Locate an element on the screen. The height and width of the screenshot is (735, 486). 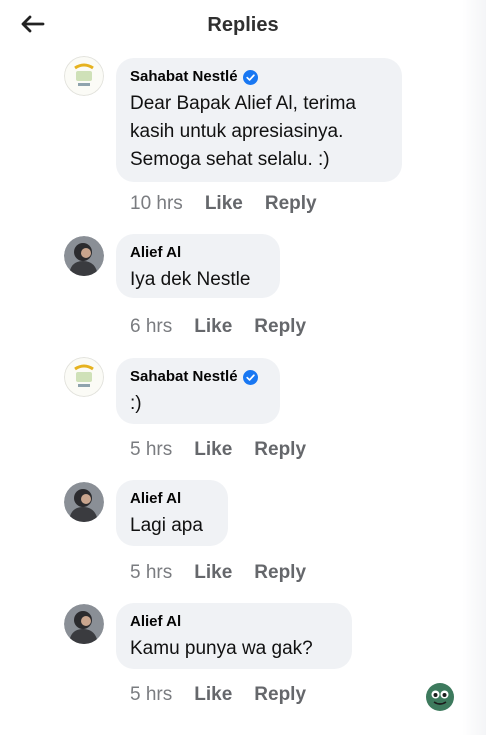
comment-text: Iya dek Nestle is located at coordinates (190, 279).